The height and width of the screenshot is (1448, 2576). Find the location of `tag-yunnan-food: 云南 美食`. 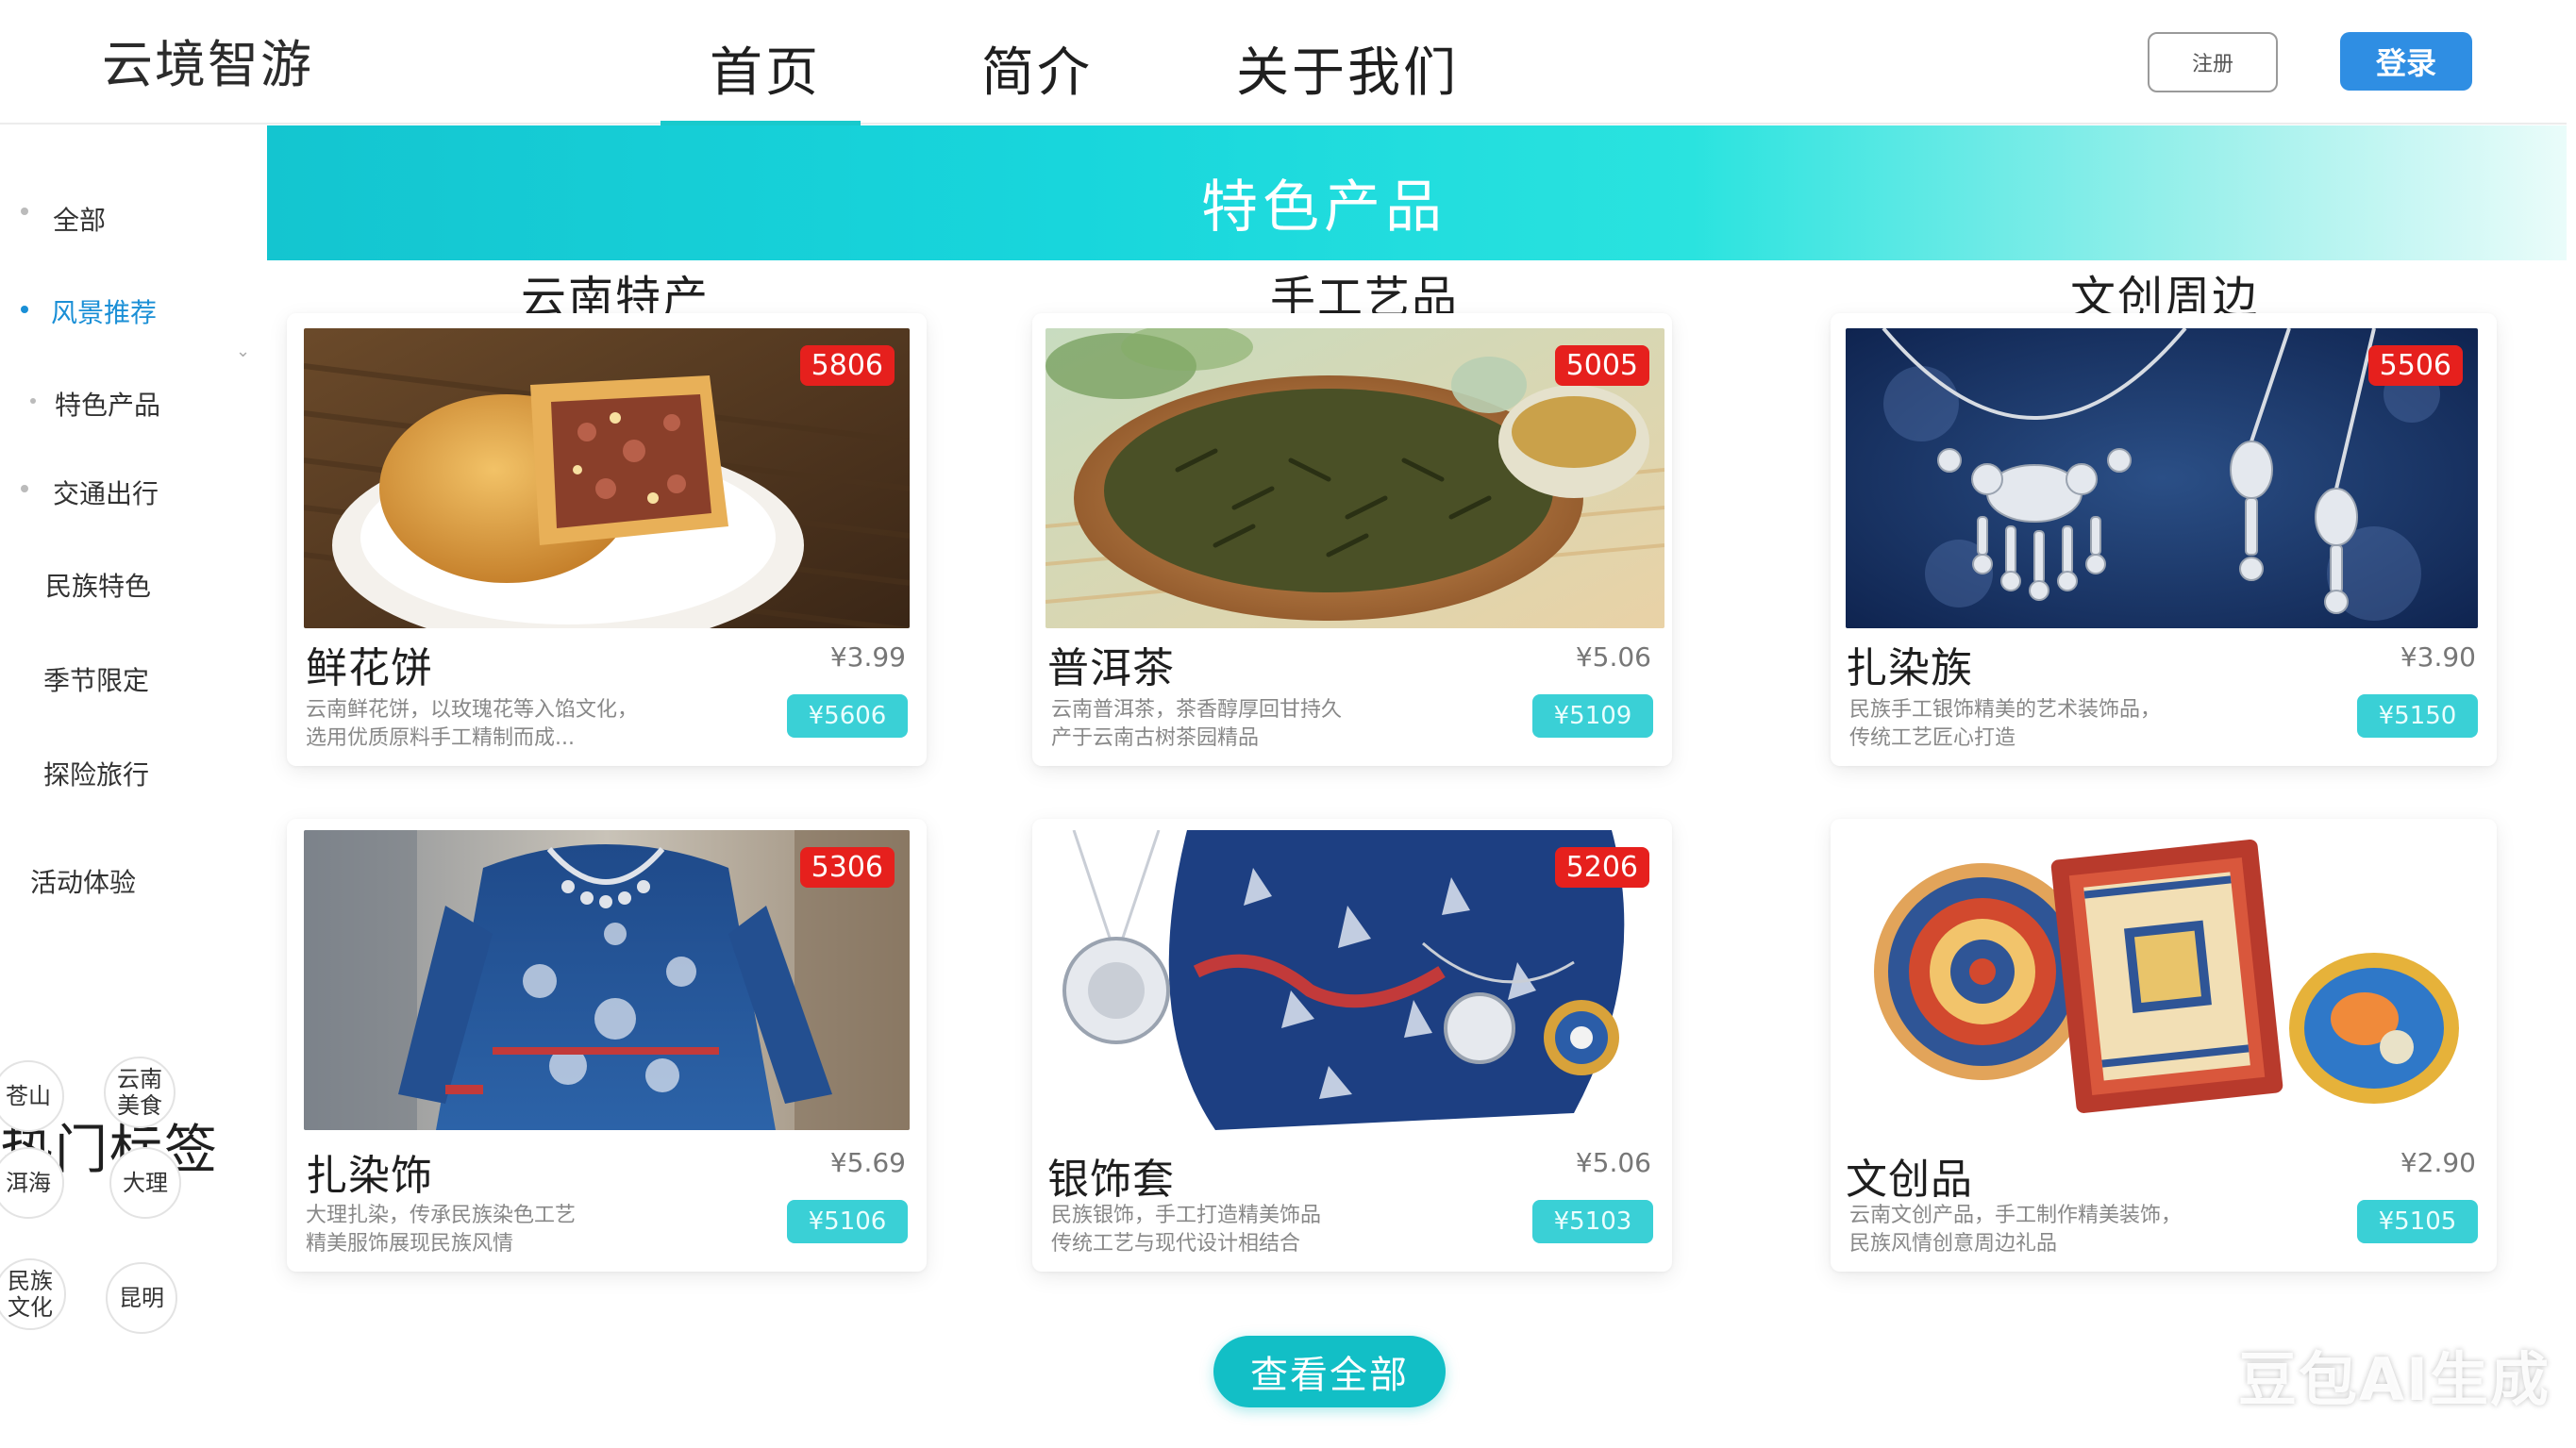

tag-yunnan-food: 云南 美食 is located at coordinates (140, 1092).